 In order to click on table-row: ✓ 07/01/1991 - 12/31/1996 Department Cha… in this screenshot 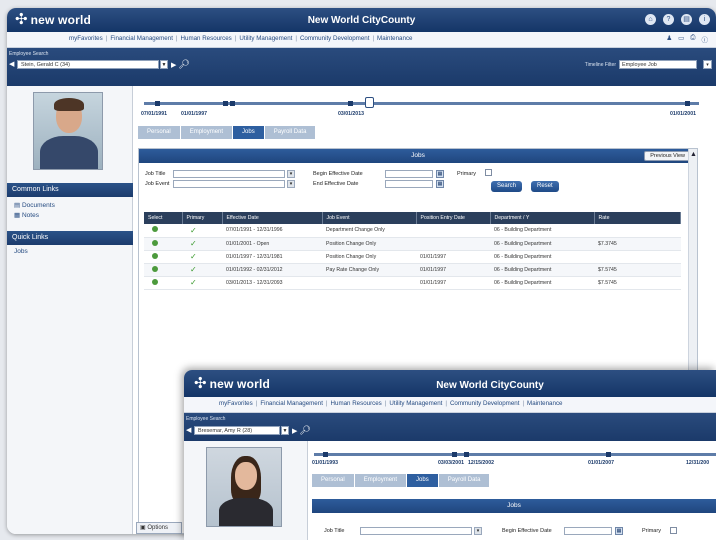, I will do `click(412, 231)`.